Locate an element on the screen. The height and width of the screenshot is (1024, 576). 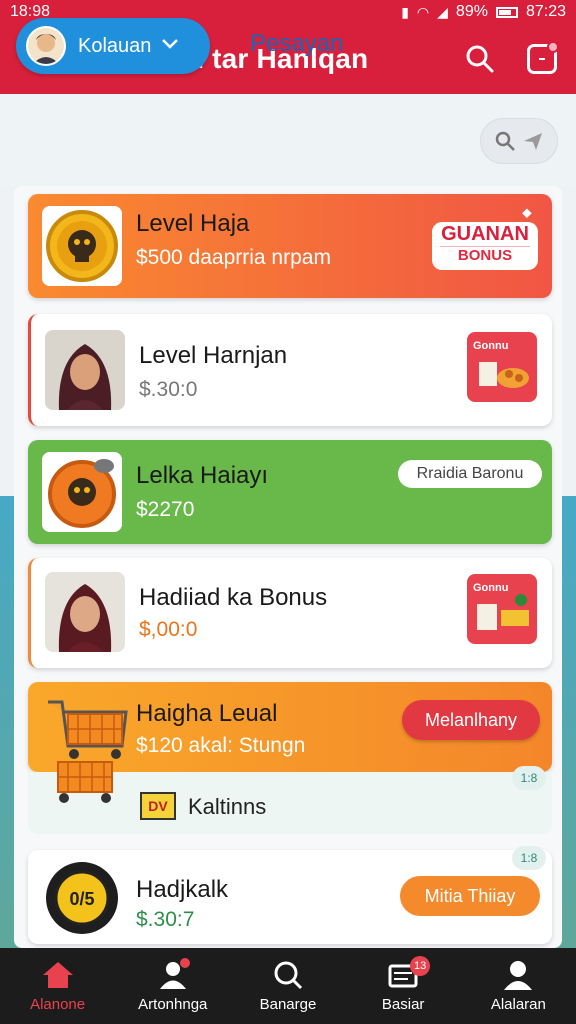
nav-label: Alanone is located at coordinates (58, 1004).